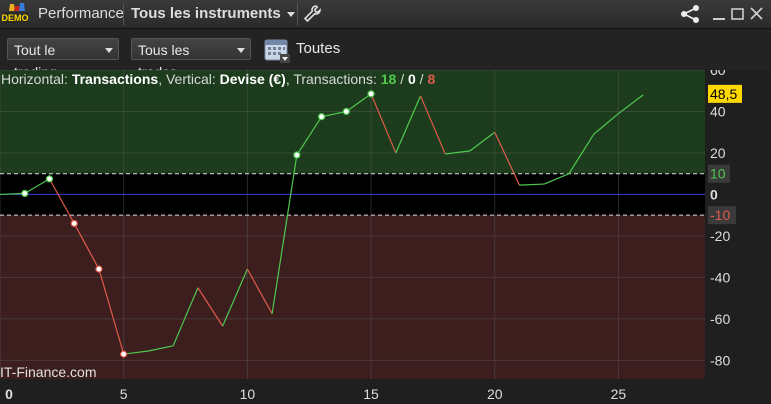  What do you see at coordinates (124, 394) in the screenshot?
I see `x-tick-label: 5` at bounding box center [124, 394].